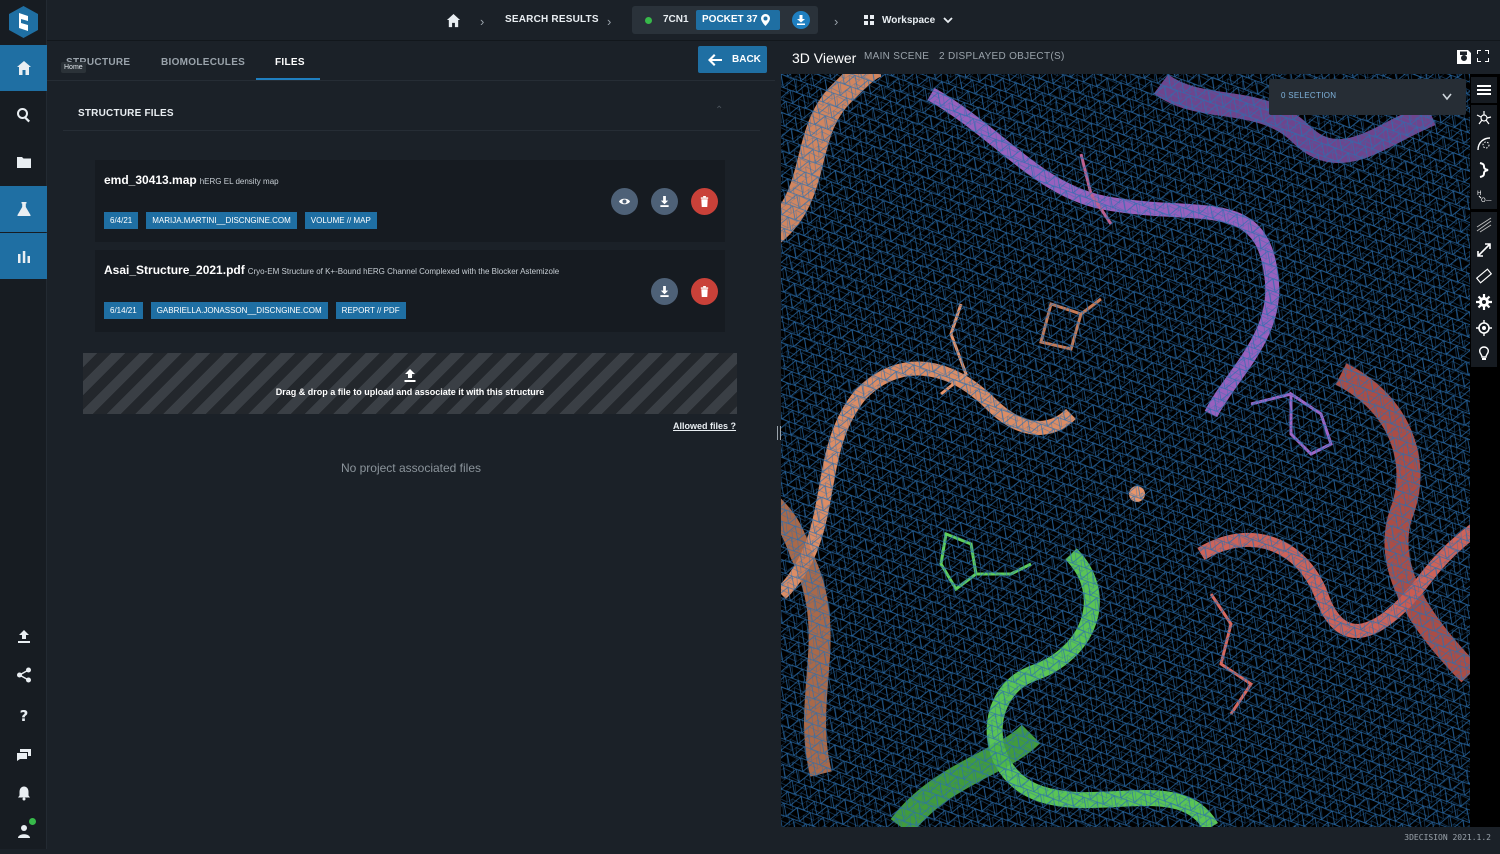 Image resolution: width=1500 pixels, height=854 pixels. Describe the element at coordinates (676, 19) in the screenshot. I see `structure-id: 7CN1` at that location.